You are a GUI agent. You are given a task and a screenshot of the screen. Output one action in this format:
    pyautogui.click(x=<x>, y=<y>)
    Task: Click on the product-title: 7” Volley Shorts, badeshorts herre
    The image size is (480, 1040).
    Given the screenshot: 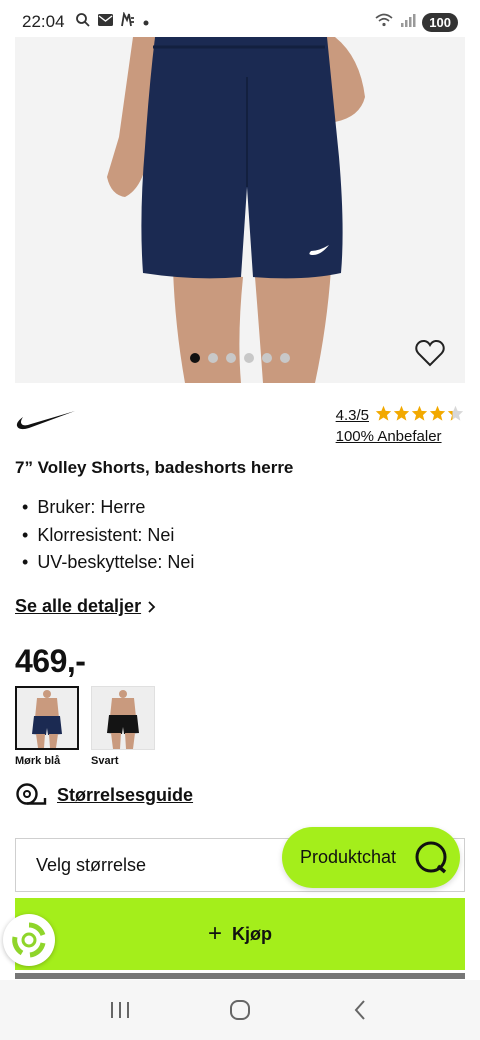 What is the action you would take?
    pyautogui.click(x=154, y=467)
    